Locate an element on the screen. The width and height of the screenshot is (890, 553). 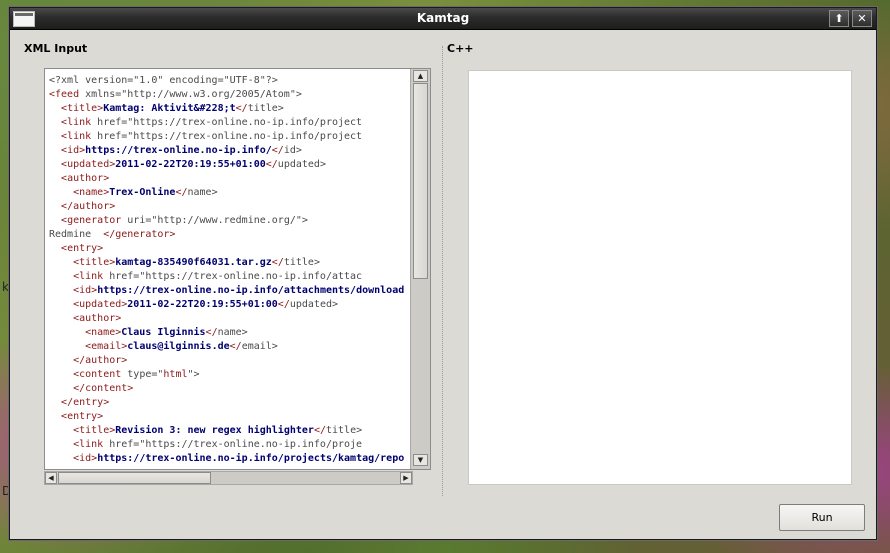
code-line: <email>claus@ilginnis.de</email> is located at coordinates (229, 347).